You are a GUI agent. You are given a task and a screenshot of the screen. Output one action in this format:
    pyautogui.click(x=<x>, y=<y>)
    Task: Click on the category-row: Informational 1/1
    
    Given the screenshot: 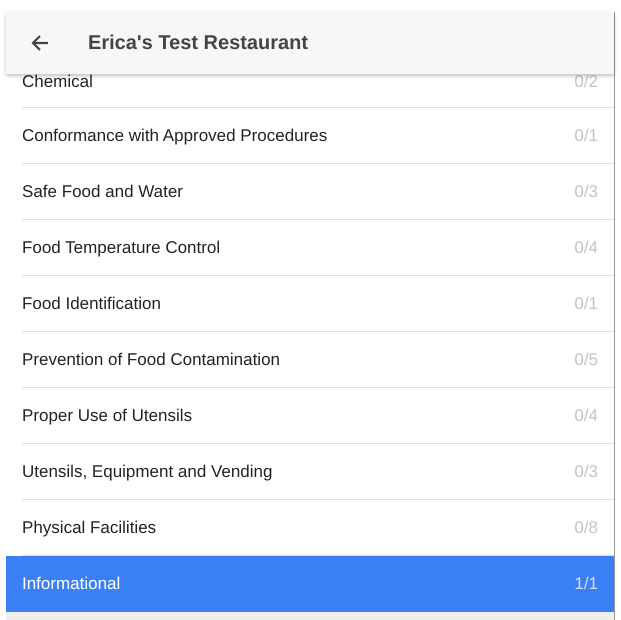 What is the action you would take?
    pyautogui.click(x=310, y=584)
    